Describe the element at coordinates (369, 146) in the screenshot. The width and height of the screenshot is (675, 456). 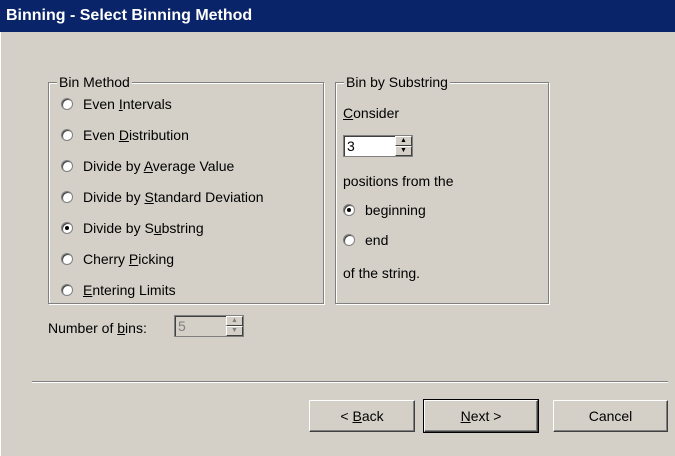
I see `positions-value: 3` at that location.